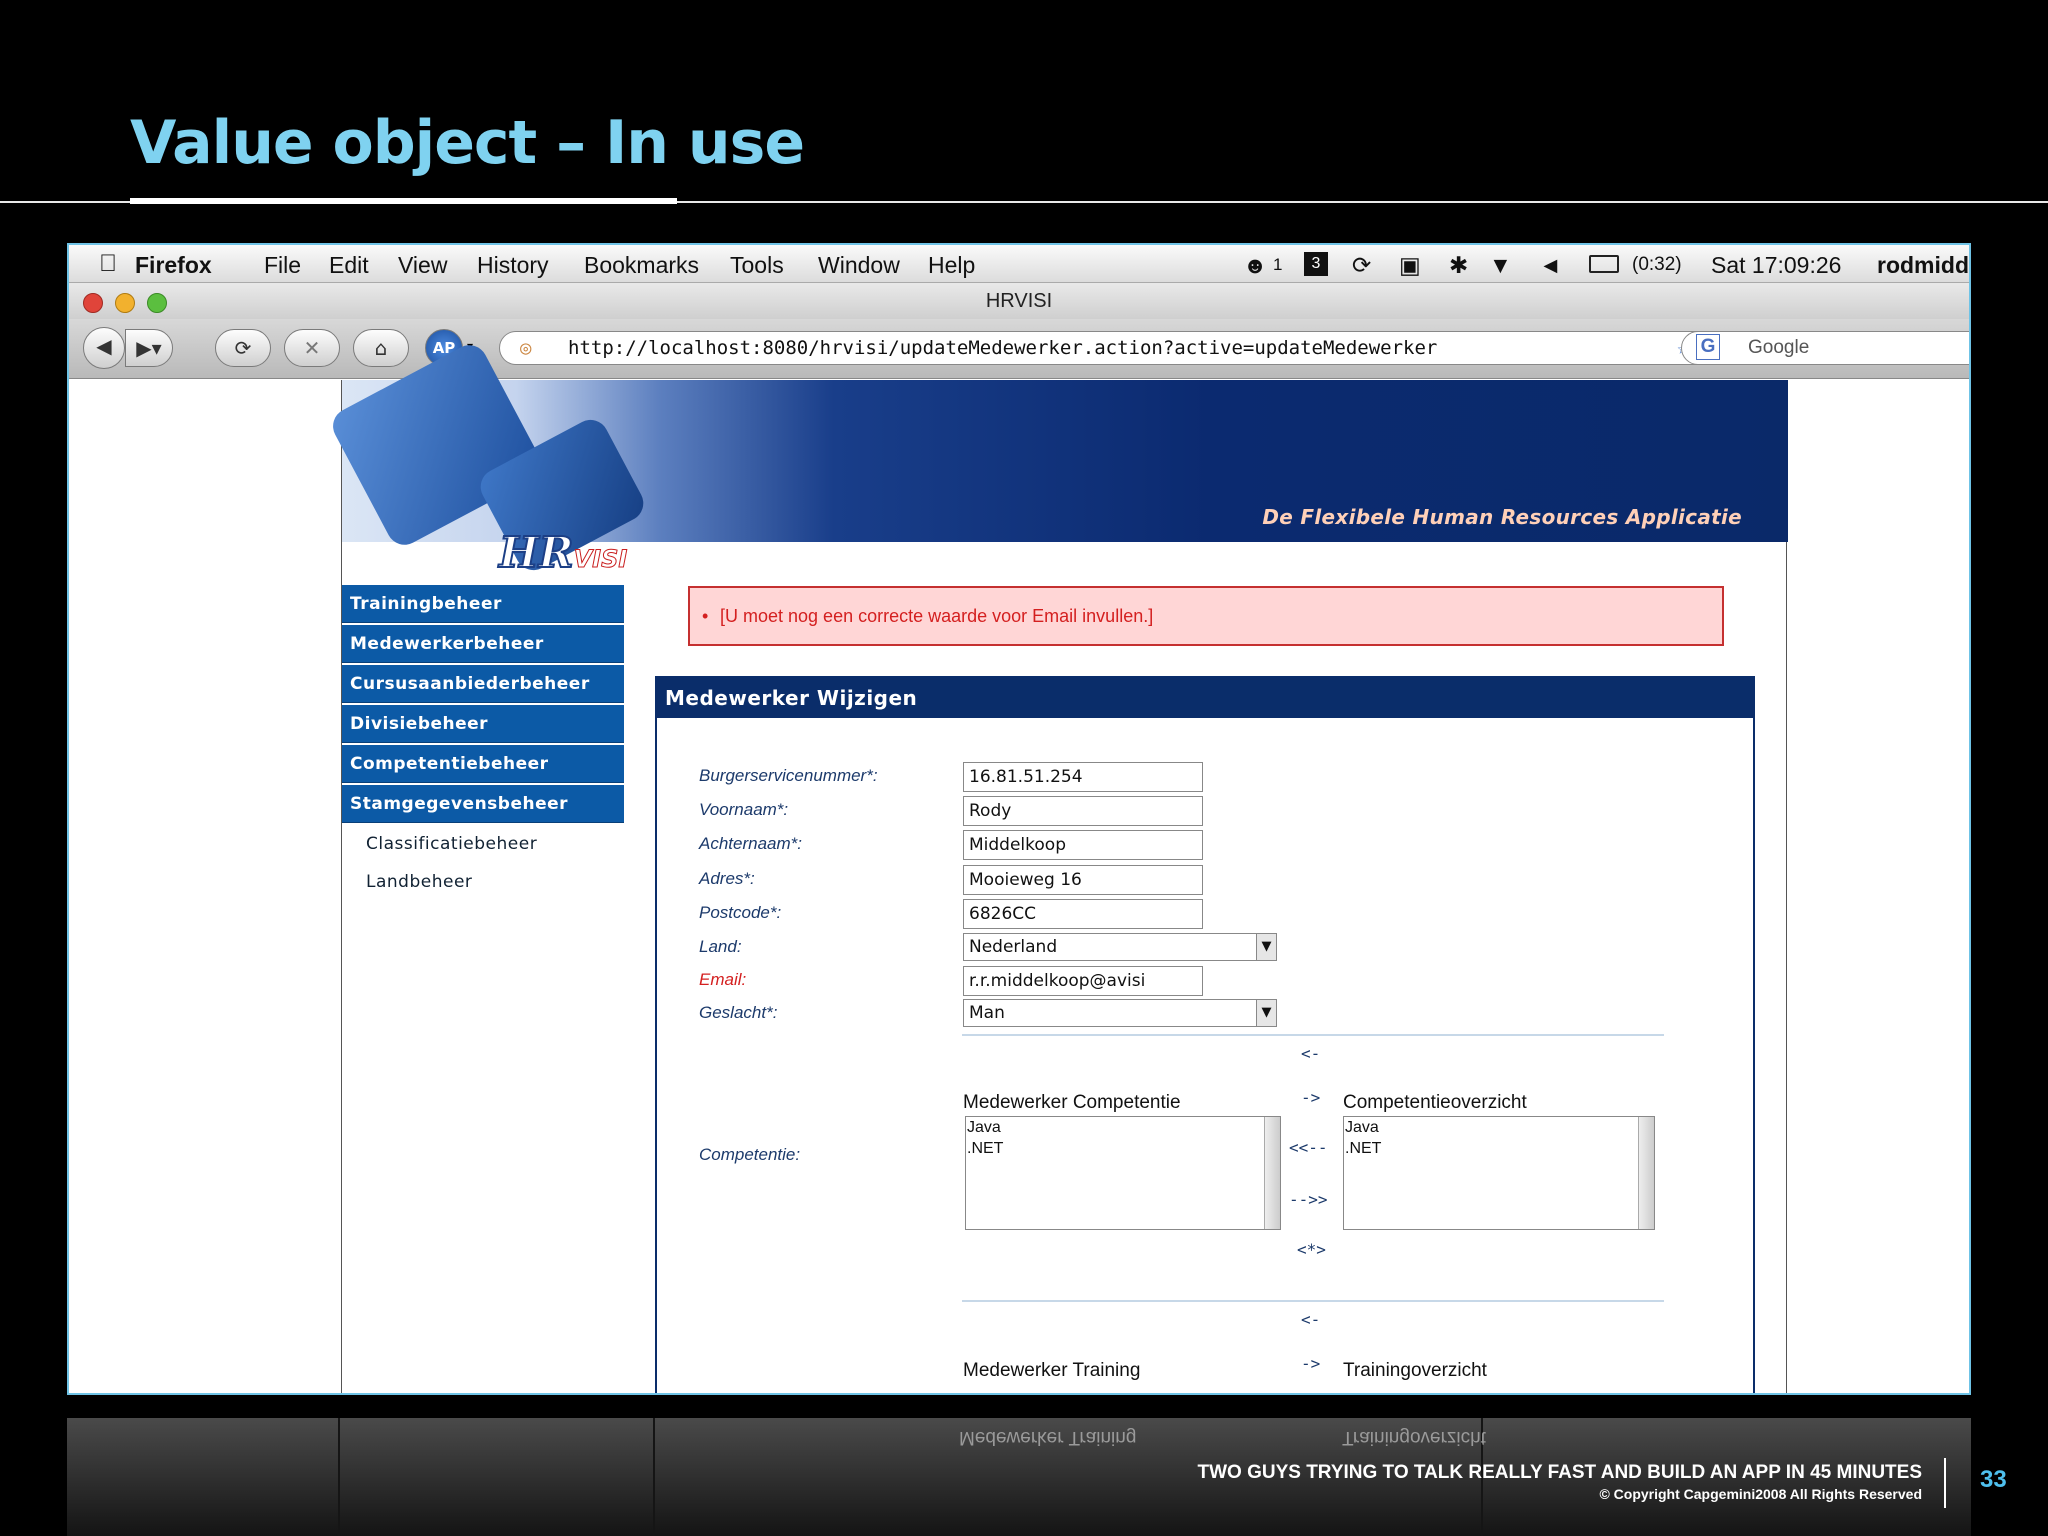  I want to click on status-alien-icon: ☻, so click(1255, 265).